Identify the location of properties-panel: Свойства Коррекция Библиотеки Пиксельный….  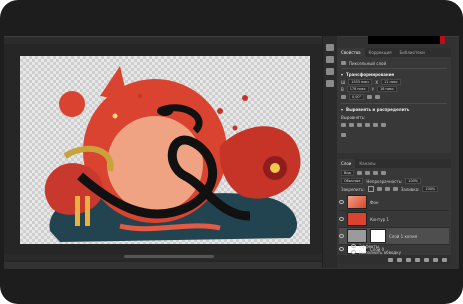
(394, 100).